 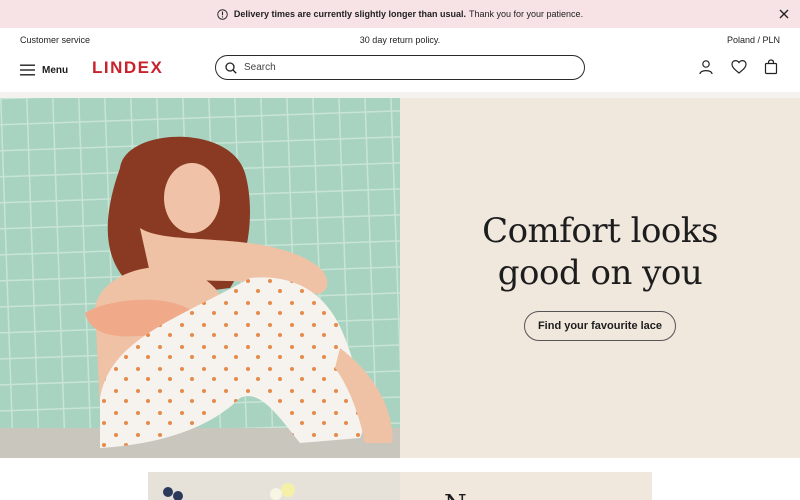 What do you see at coordinates (55, 40) in the screenshot?
I see `customer-service-link: Customer service` at bounding box center [55, 40].